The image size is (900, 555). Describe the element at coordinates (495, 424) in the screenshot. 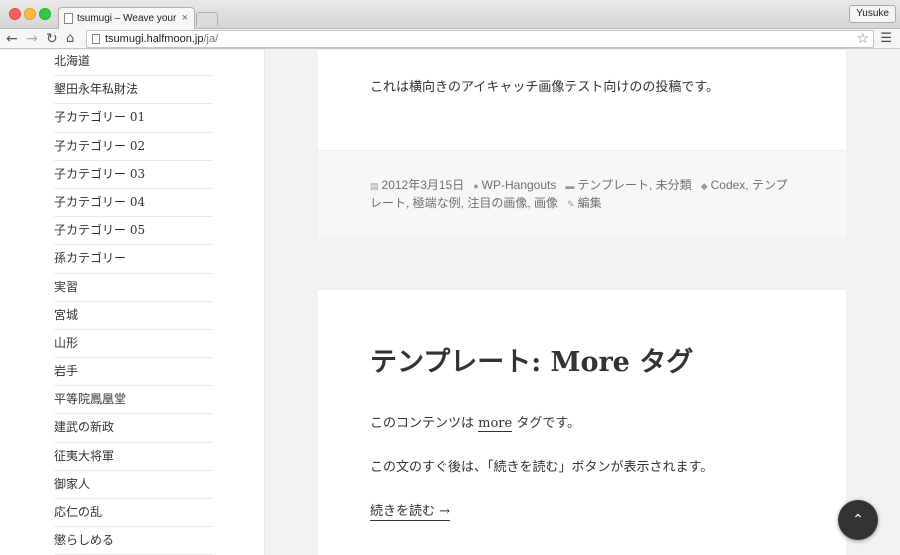

I see `more-link: more` at that location.